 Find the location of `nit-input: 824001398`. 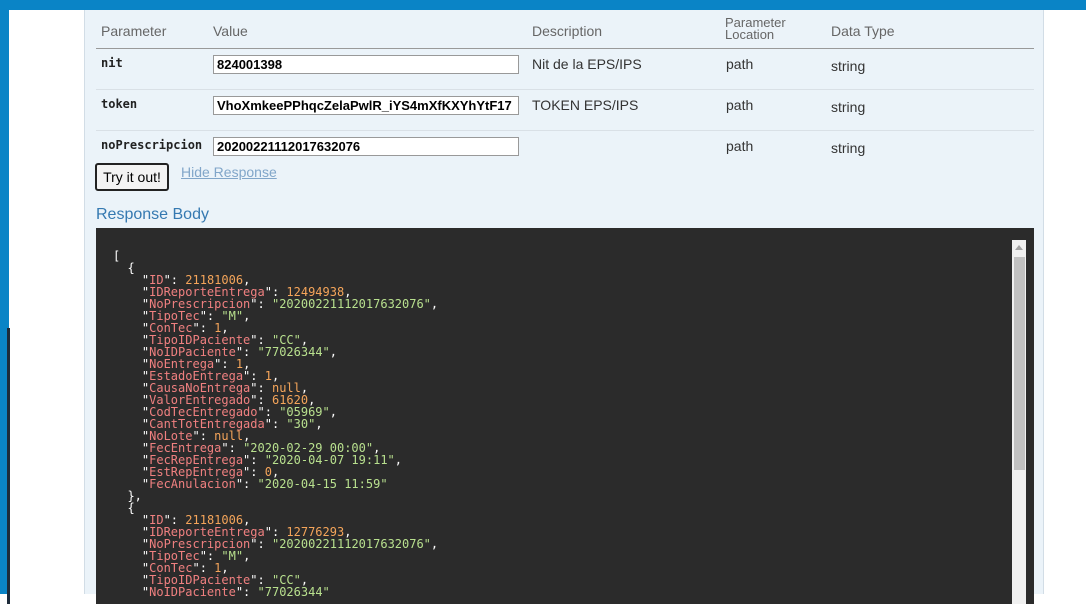

nit-input: 824001398 is located at coordinates (366, 64).